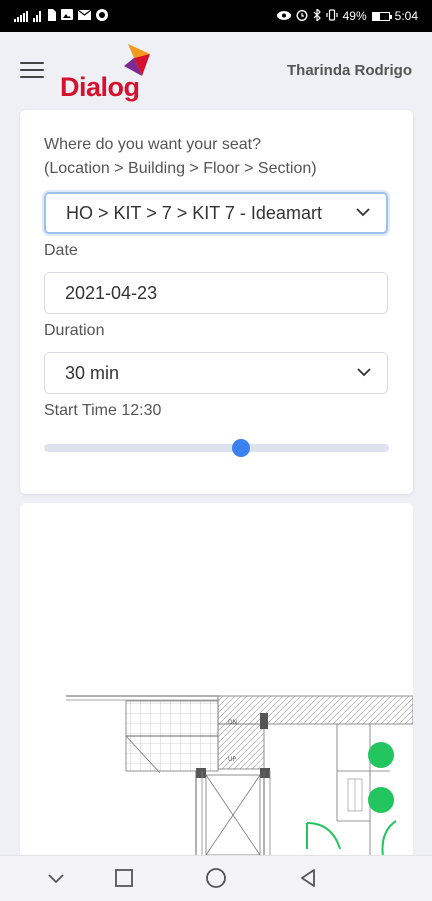  Describe the element at coordinates (124, 878) in the screenshot. I see `recent-apps-icon` at that location.